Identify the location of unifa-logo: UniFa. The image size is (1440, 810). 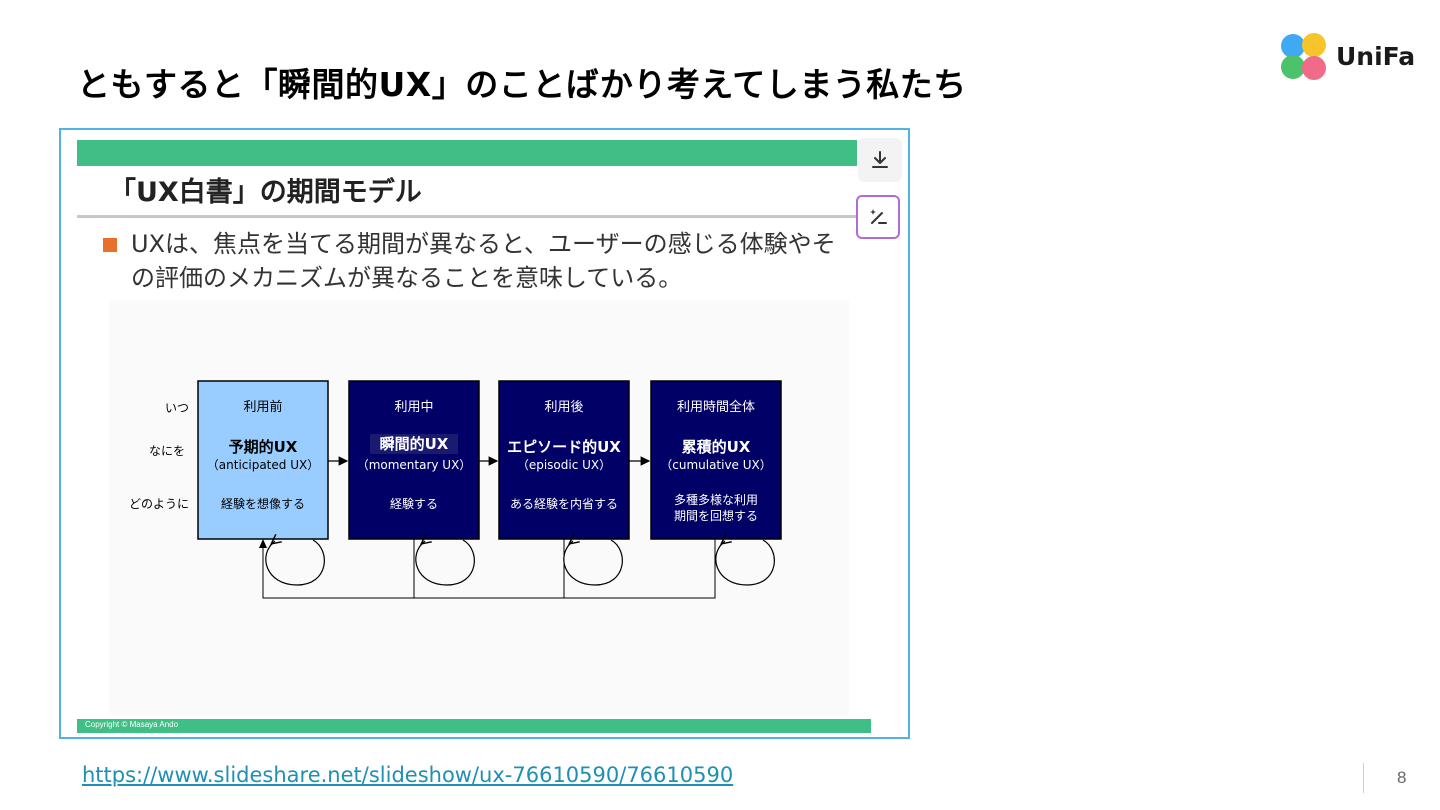
(1348, 57).